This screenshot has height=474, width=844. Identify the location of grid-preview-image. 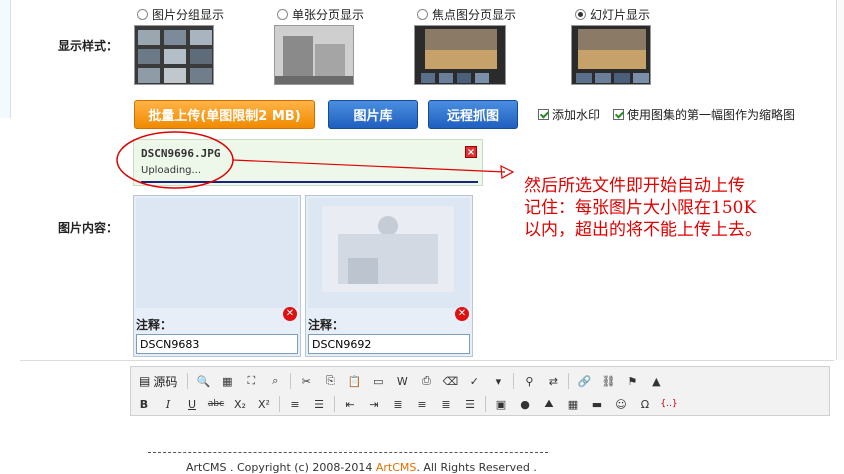
(175, 56).